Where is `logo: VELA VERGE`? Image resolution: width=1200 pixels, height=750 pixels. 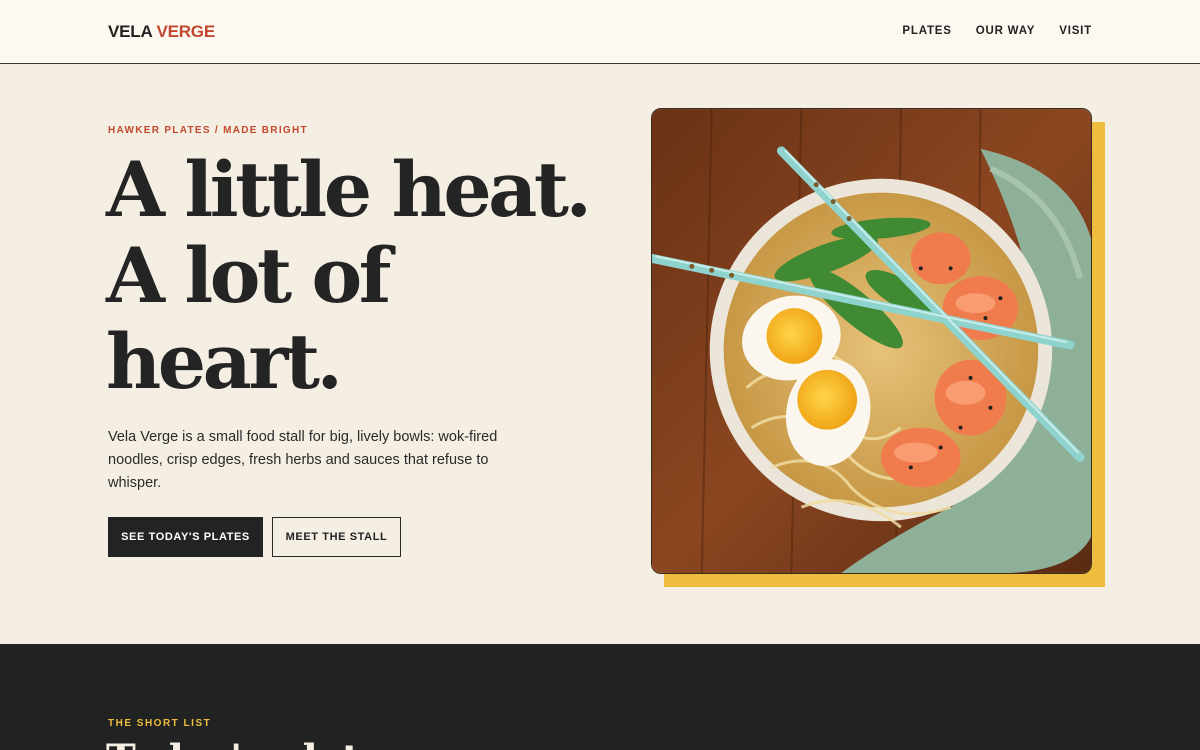 logo: VELA VERGE is located at coordinates (161, 32).